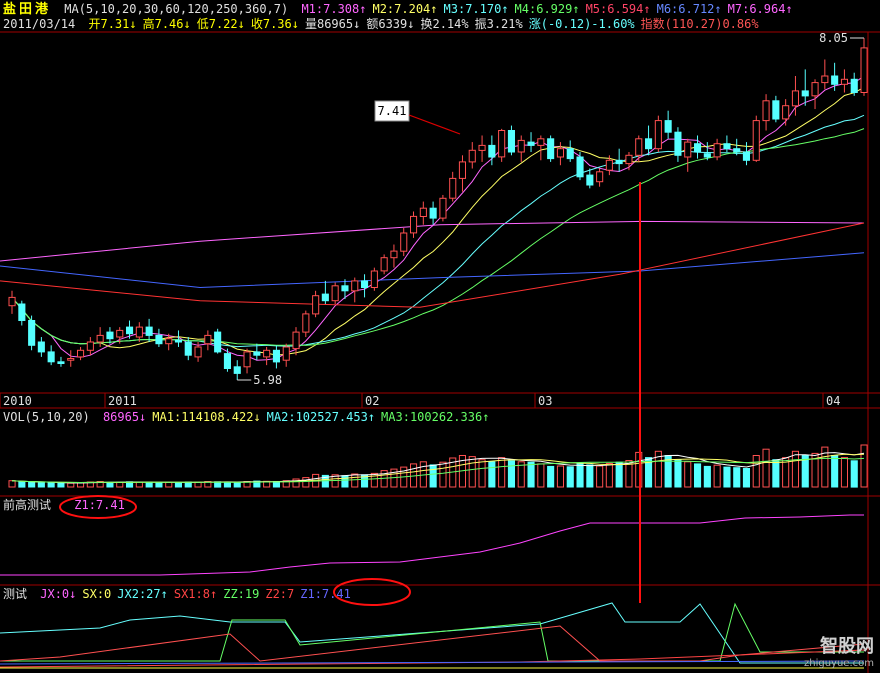 This screenshot has width=880, height=673. I want to click on test-item-2: JX2:27↑, so click(142, 594).